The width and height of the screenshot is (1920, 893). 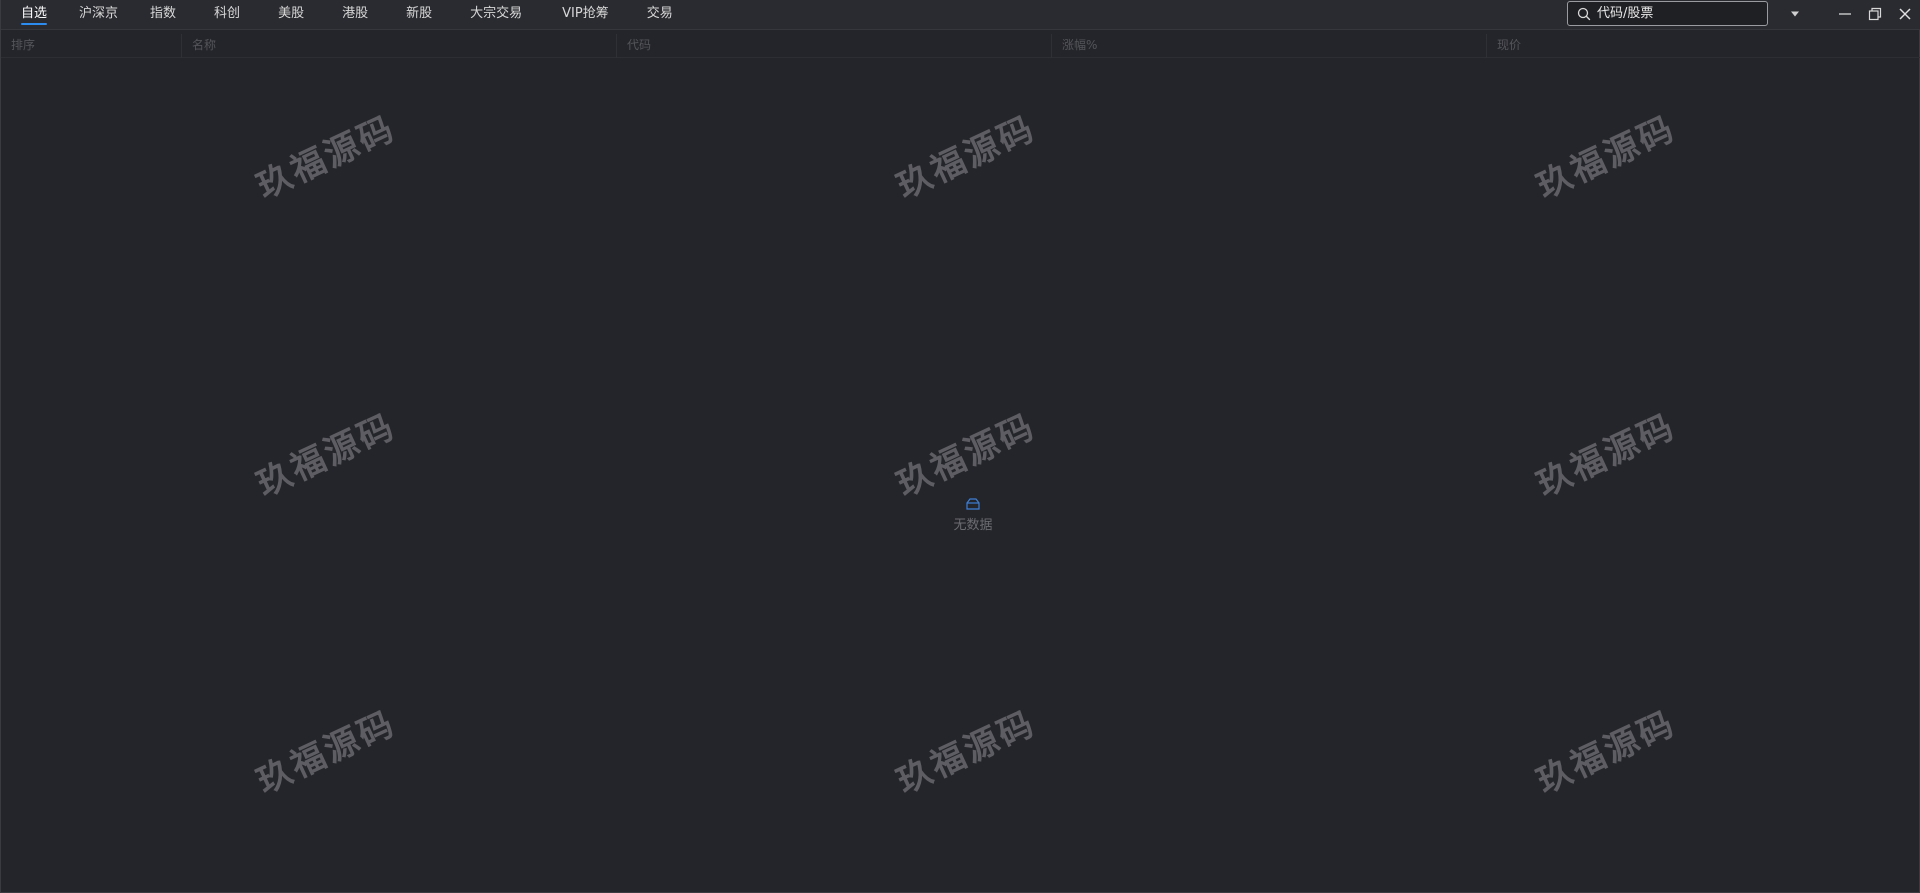 I want to click on tab-trade: 交易, so click(x=660, y=15).